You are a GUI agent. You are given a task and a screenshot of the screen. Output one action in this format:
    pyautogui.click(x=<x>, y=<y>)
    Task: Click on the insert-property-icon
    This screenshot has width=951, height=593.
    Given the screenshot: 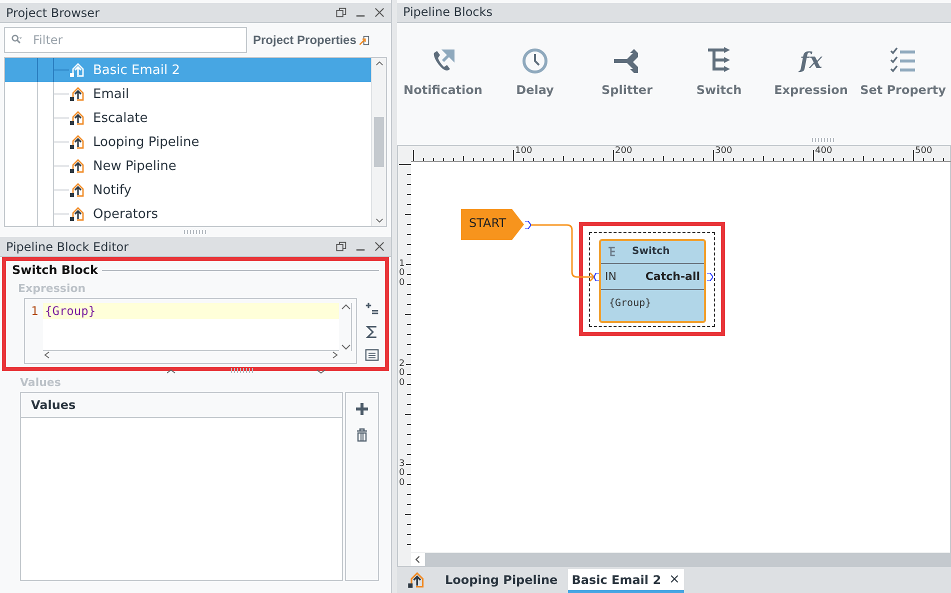 What is the action you would take?
    pyautogui.click(x=372, y=309)
    